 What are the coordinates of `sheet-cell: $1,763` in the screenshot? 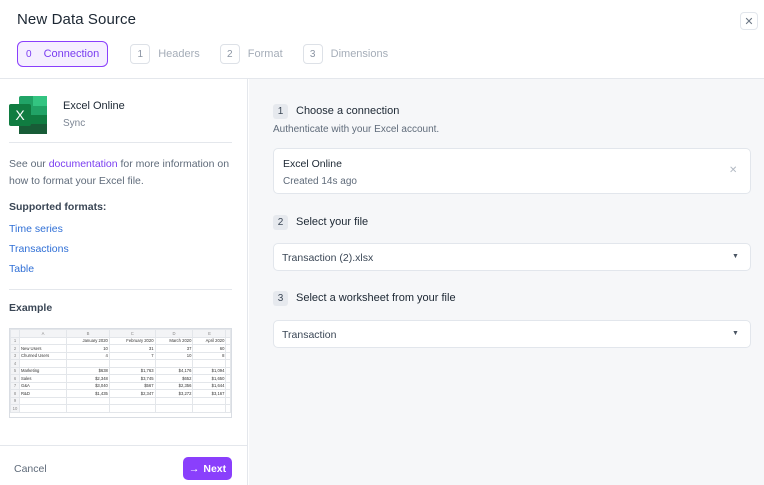 It's located at (132, 370).